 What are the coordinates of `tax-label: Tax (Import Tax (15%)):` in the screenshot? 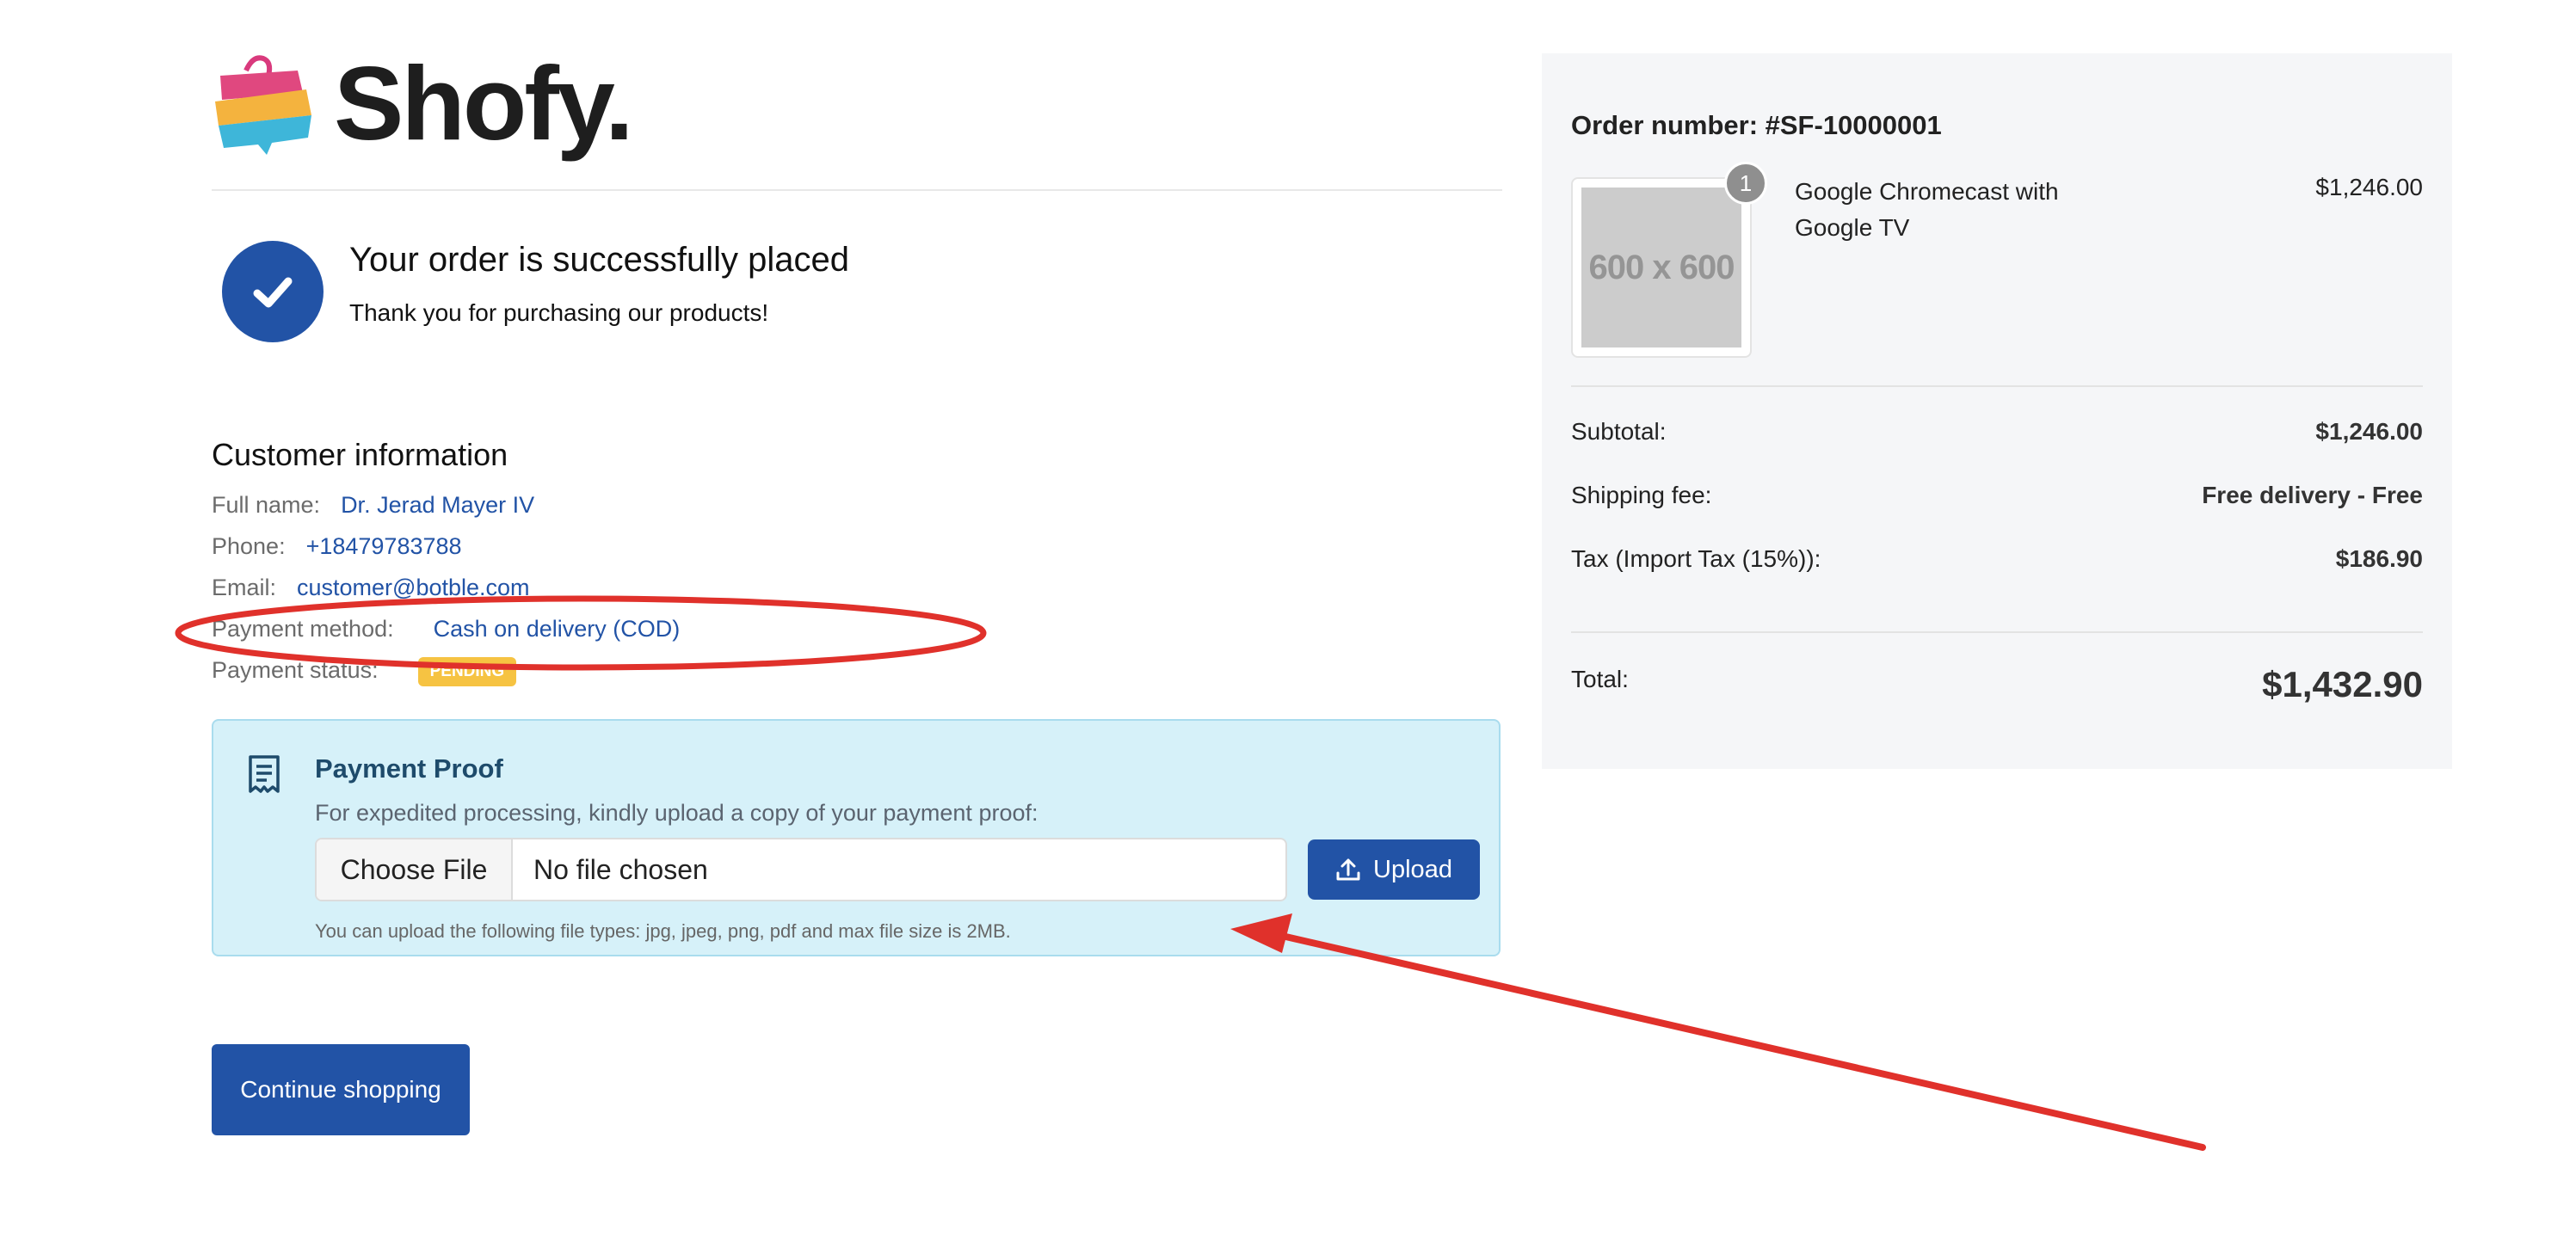 It's located at (1696, 558).